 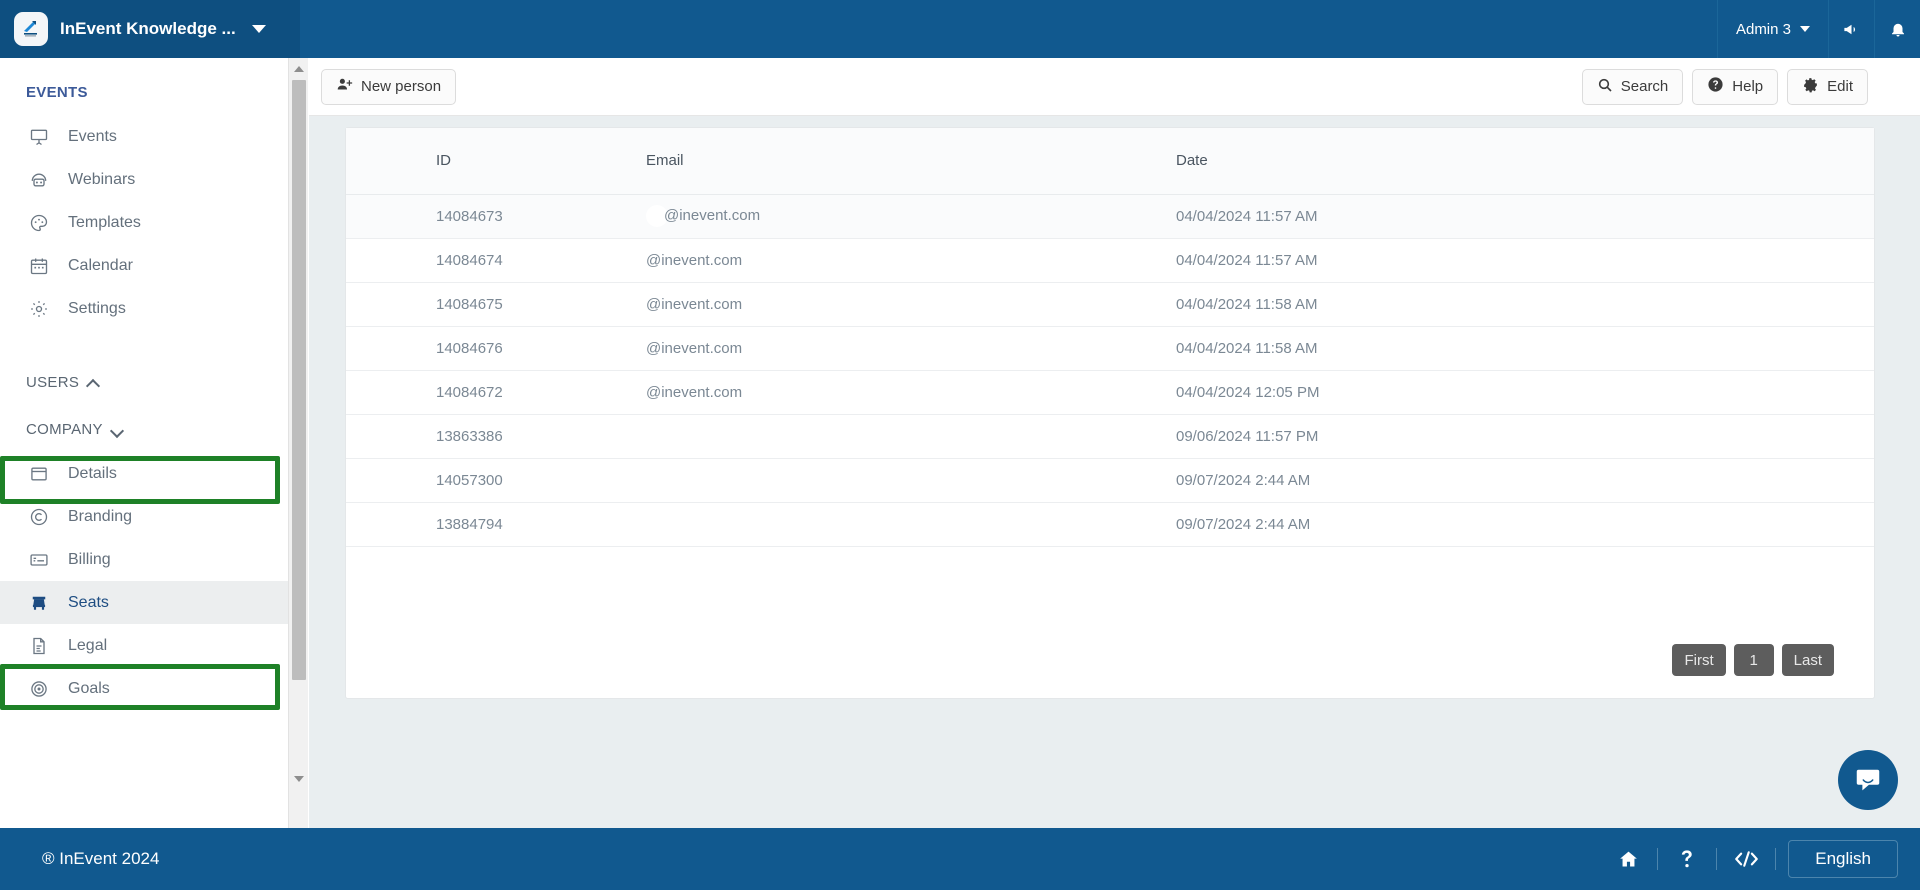 I want to click on sidebar-scrollbar, so click(x=298, y=443).